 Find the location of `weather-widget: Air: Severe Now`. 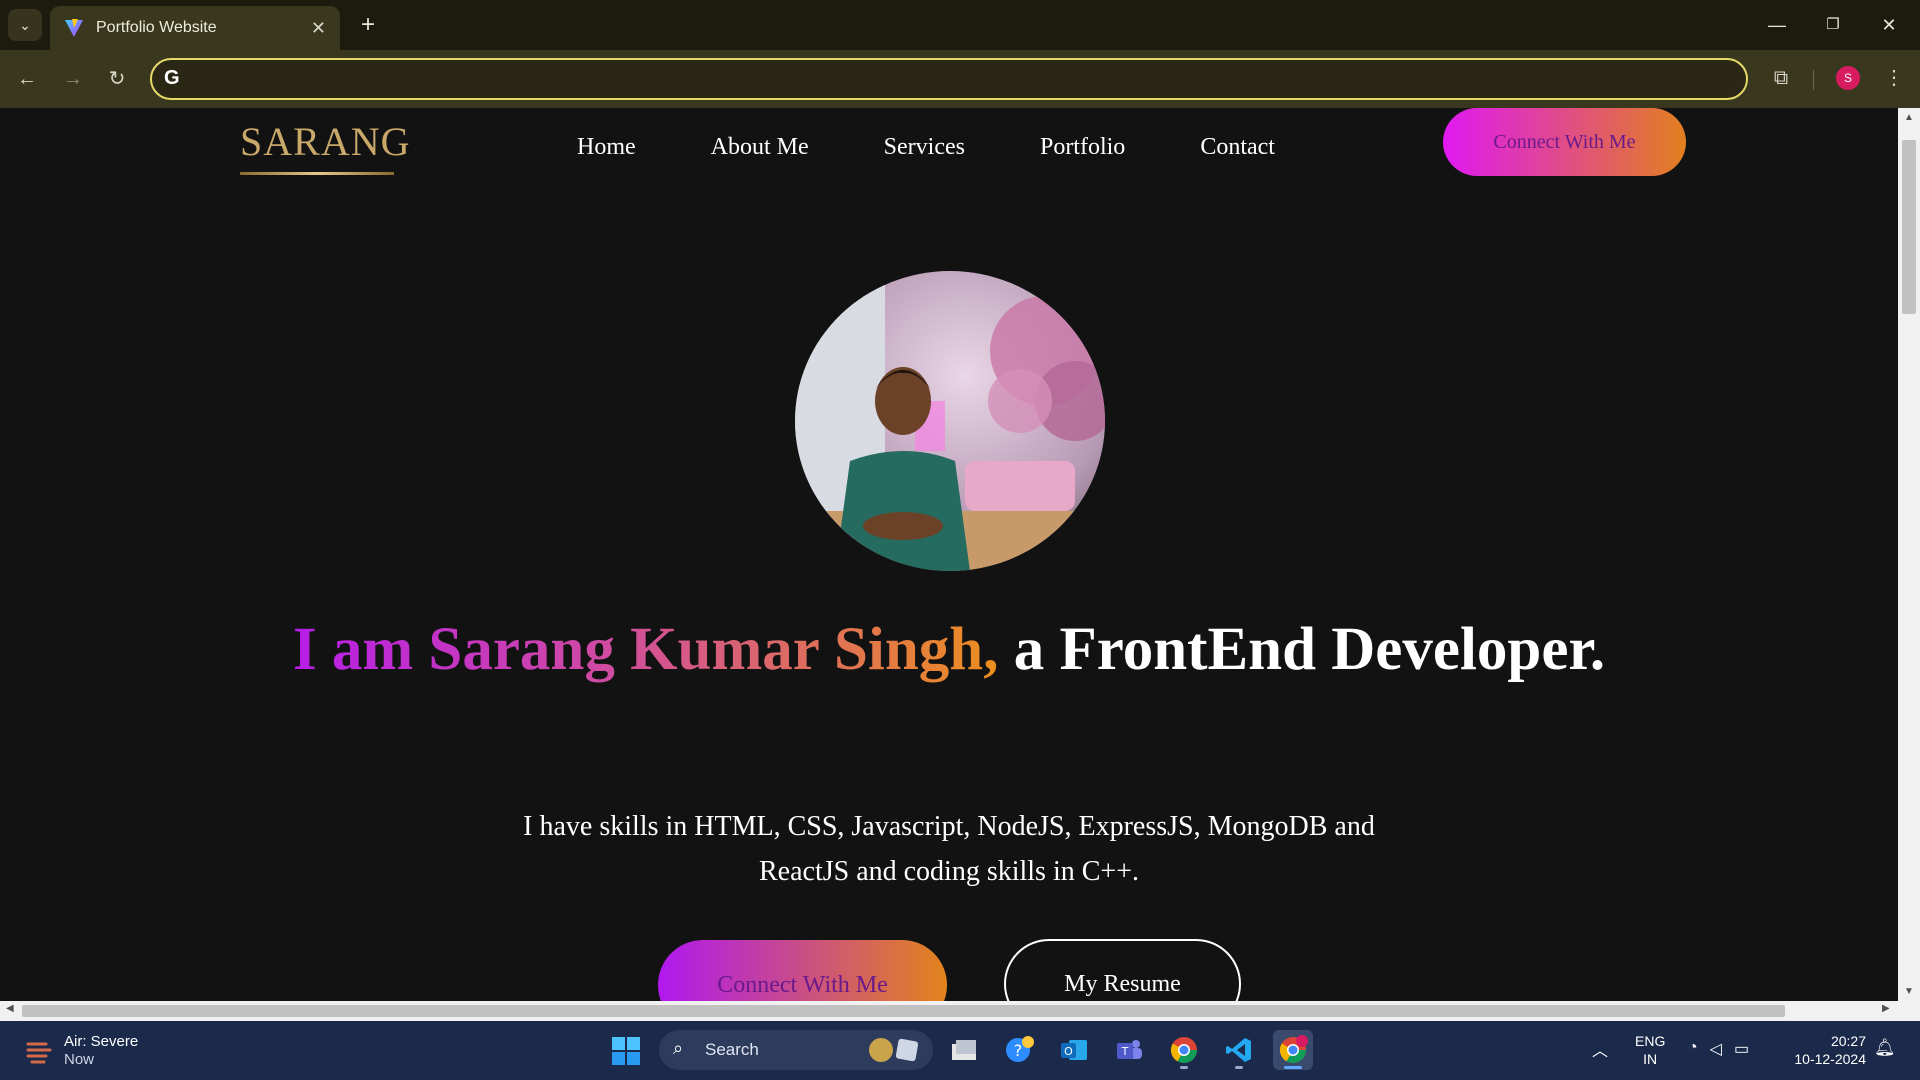

weather-widget: Air: Severe Now is located at coordinates (81, 1051).